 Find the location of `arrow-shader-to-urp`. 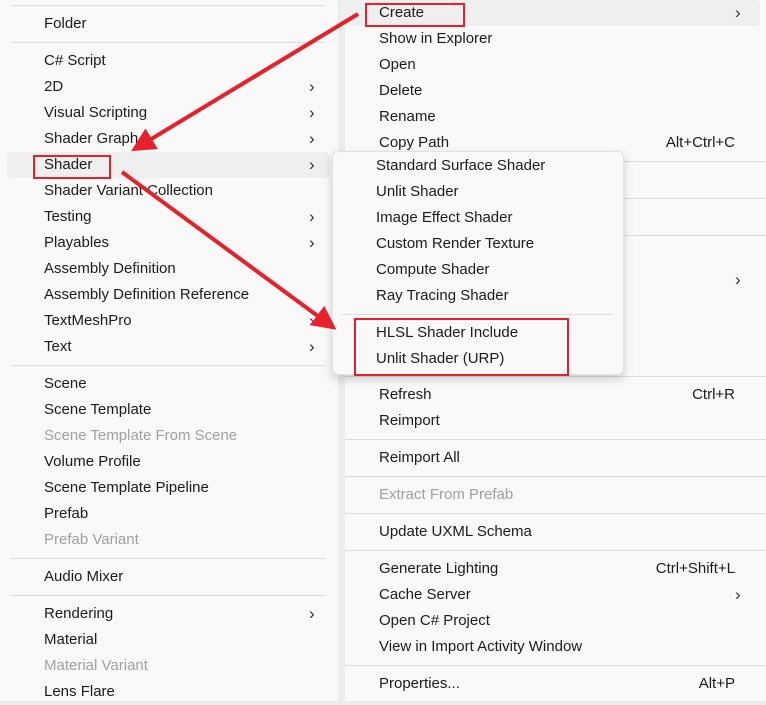

arrow-shader-to-urp is located at coordinates (228, 250).